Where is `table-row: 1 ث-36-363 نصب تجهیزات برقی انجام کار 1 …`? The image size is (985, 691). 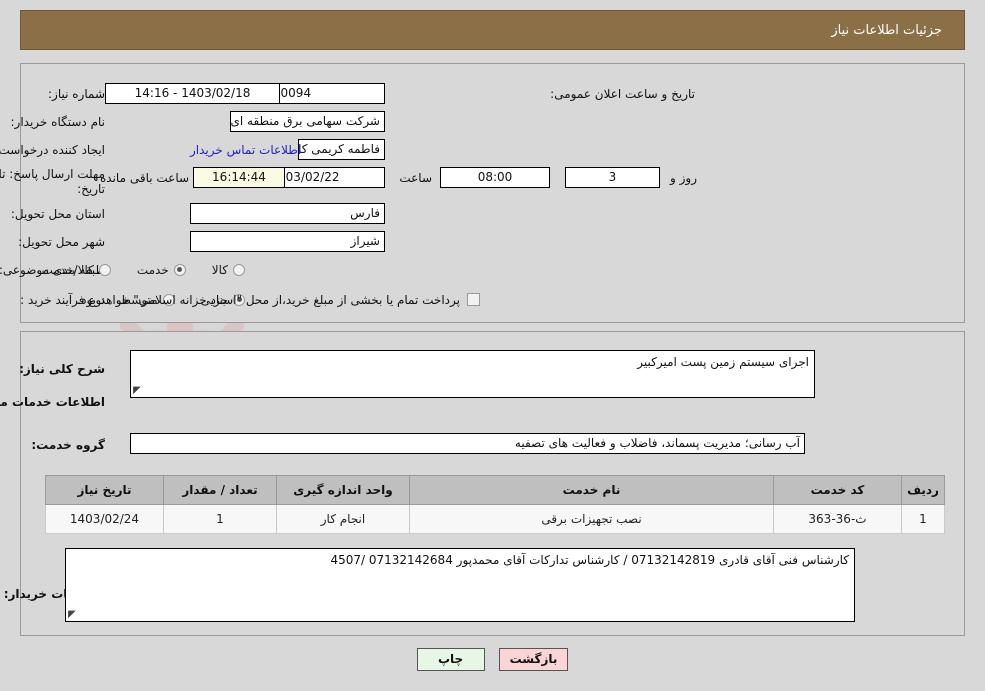
table-row: 1 ث-36-363 نصب تجهیزات برقی انجام کار 1 … is located at coordinates (495, 519).